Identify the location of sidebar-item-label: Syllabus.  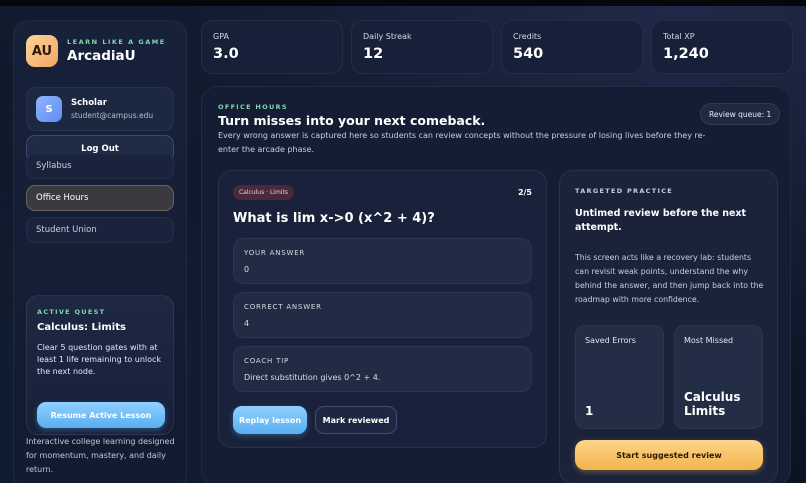
(54, 166).